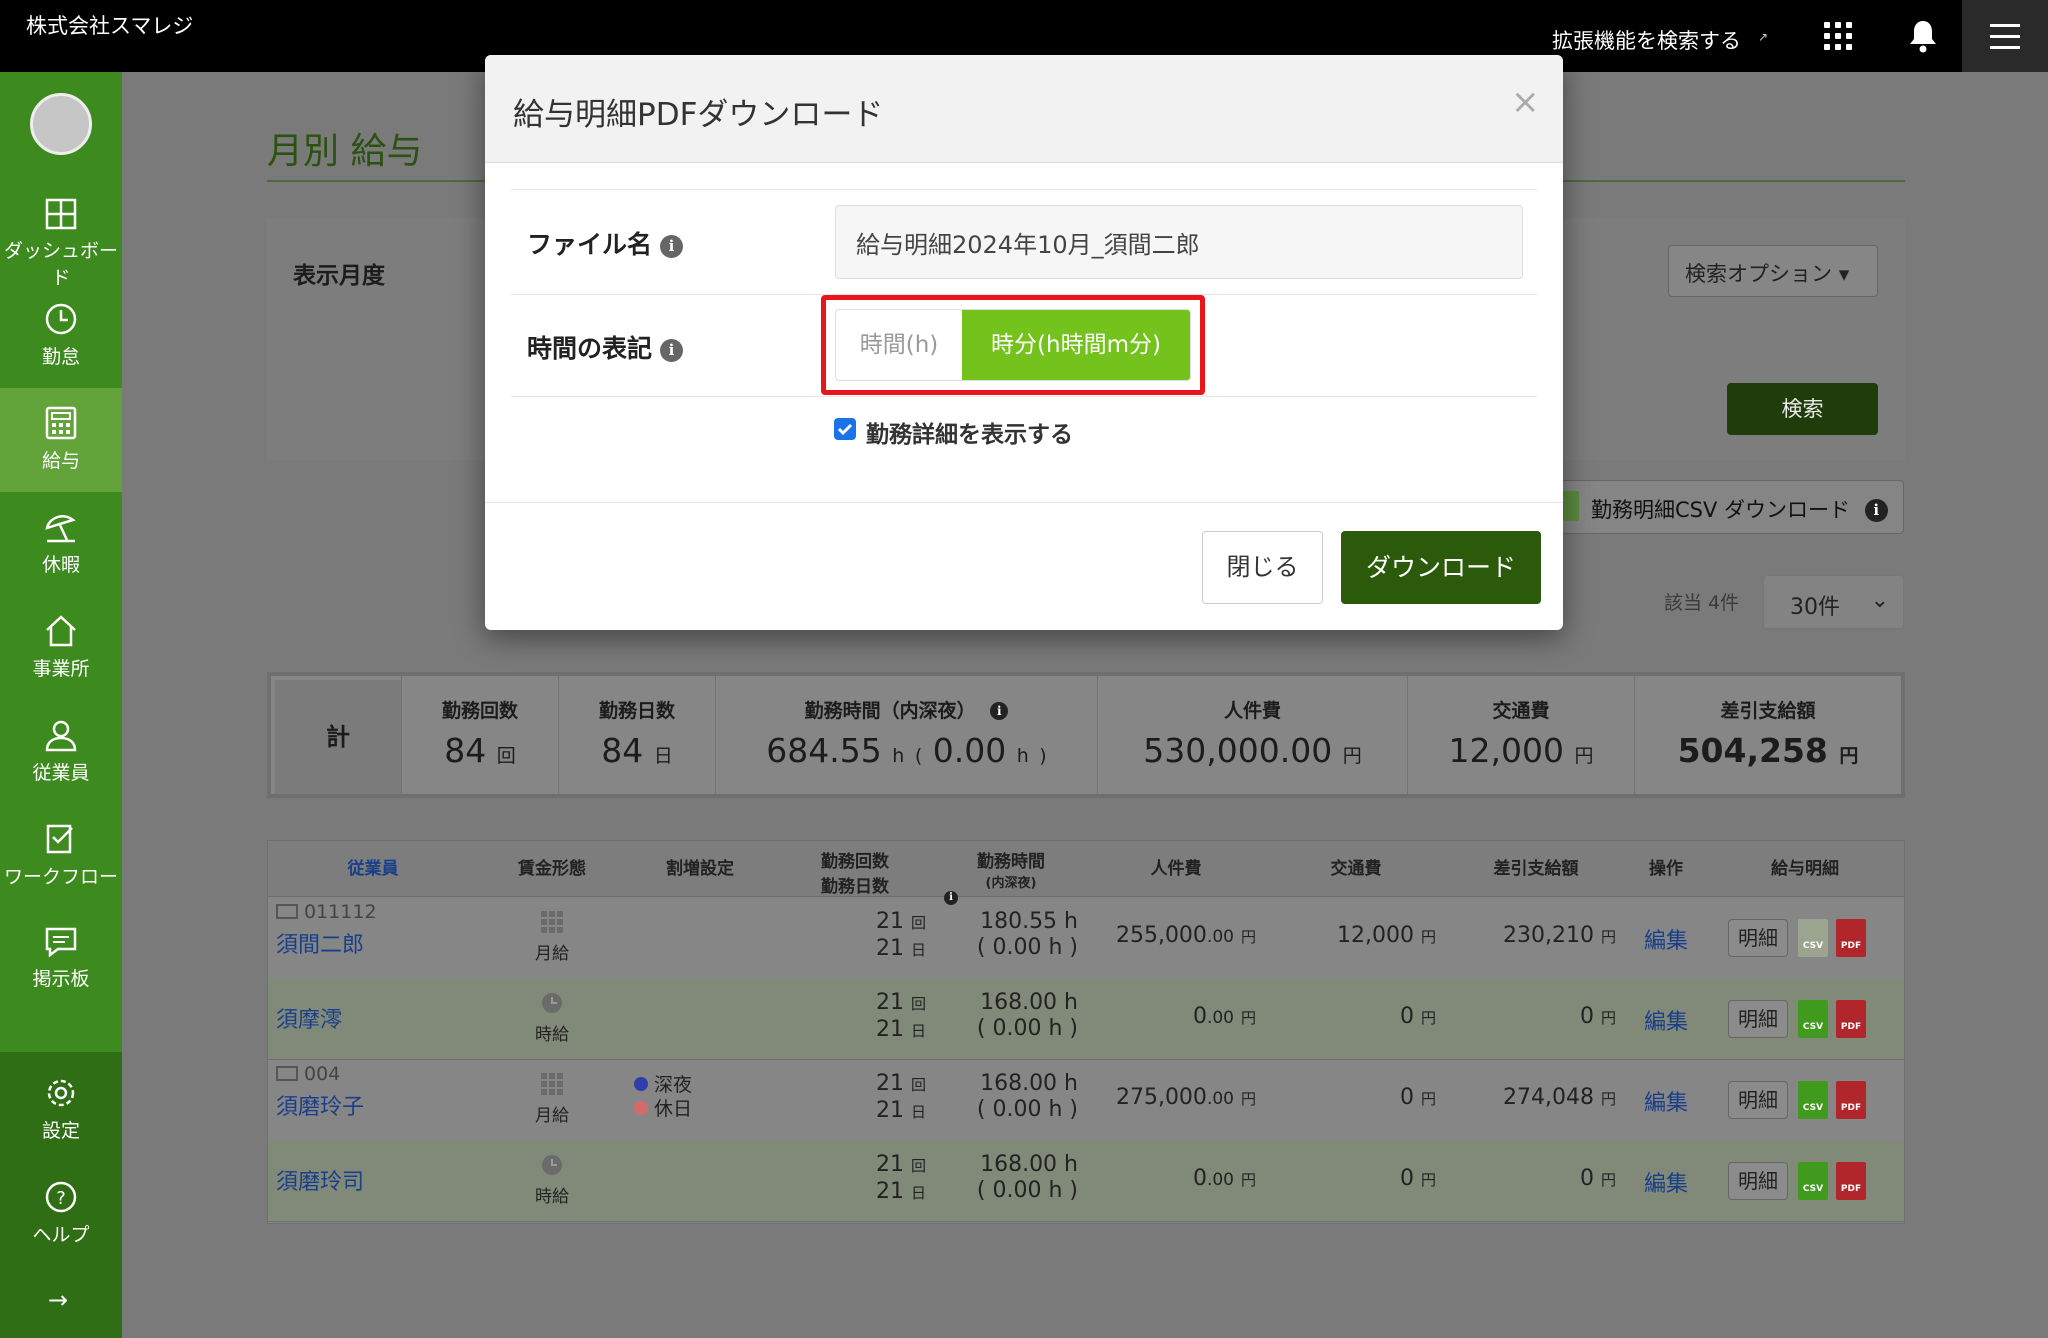  I want to click on download-button: ダウンロード, so click(1441, 567).